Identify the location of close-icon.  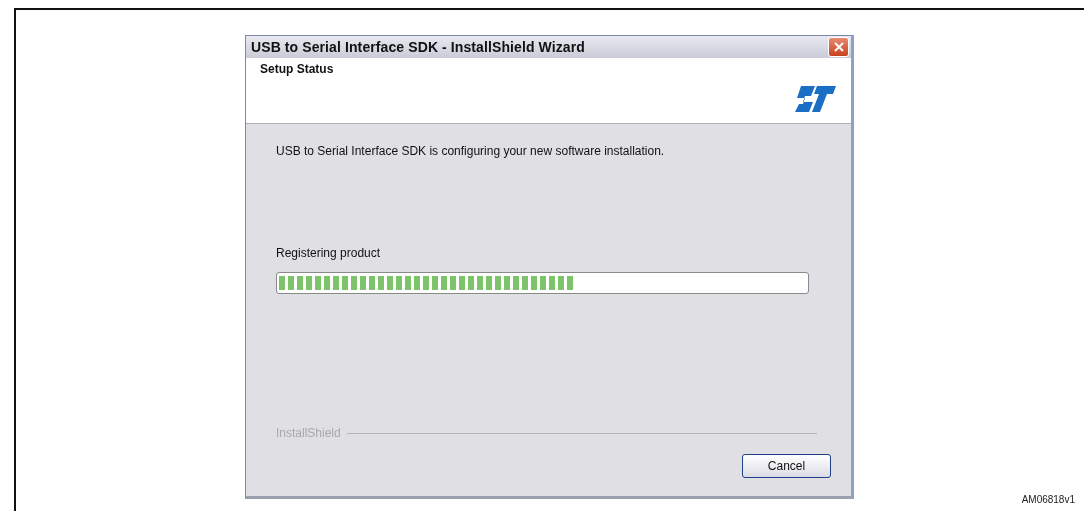
(838, 47).